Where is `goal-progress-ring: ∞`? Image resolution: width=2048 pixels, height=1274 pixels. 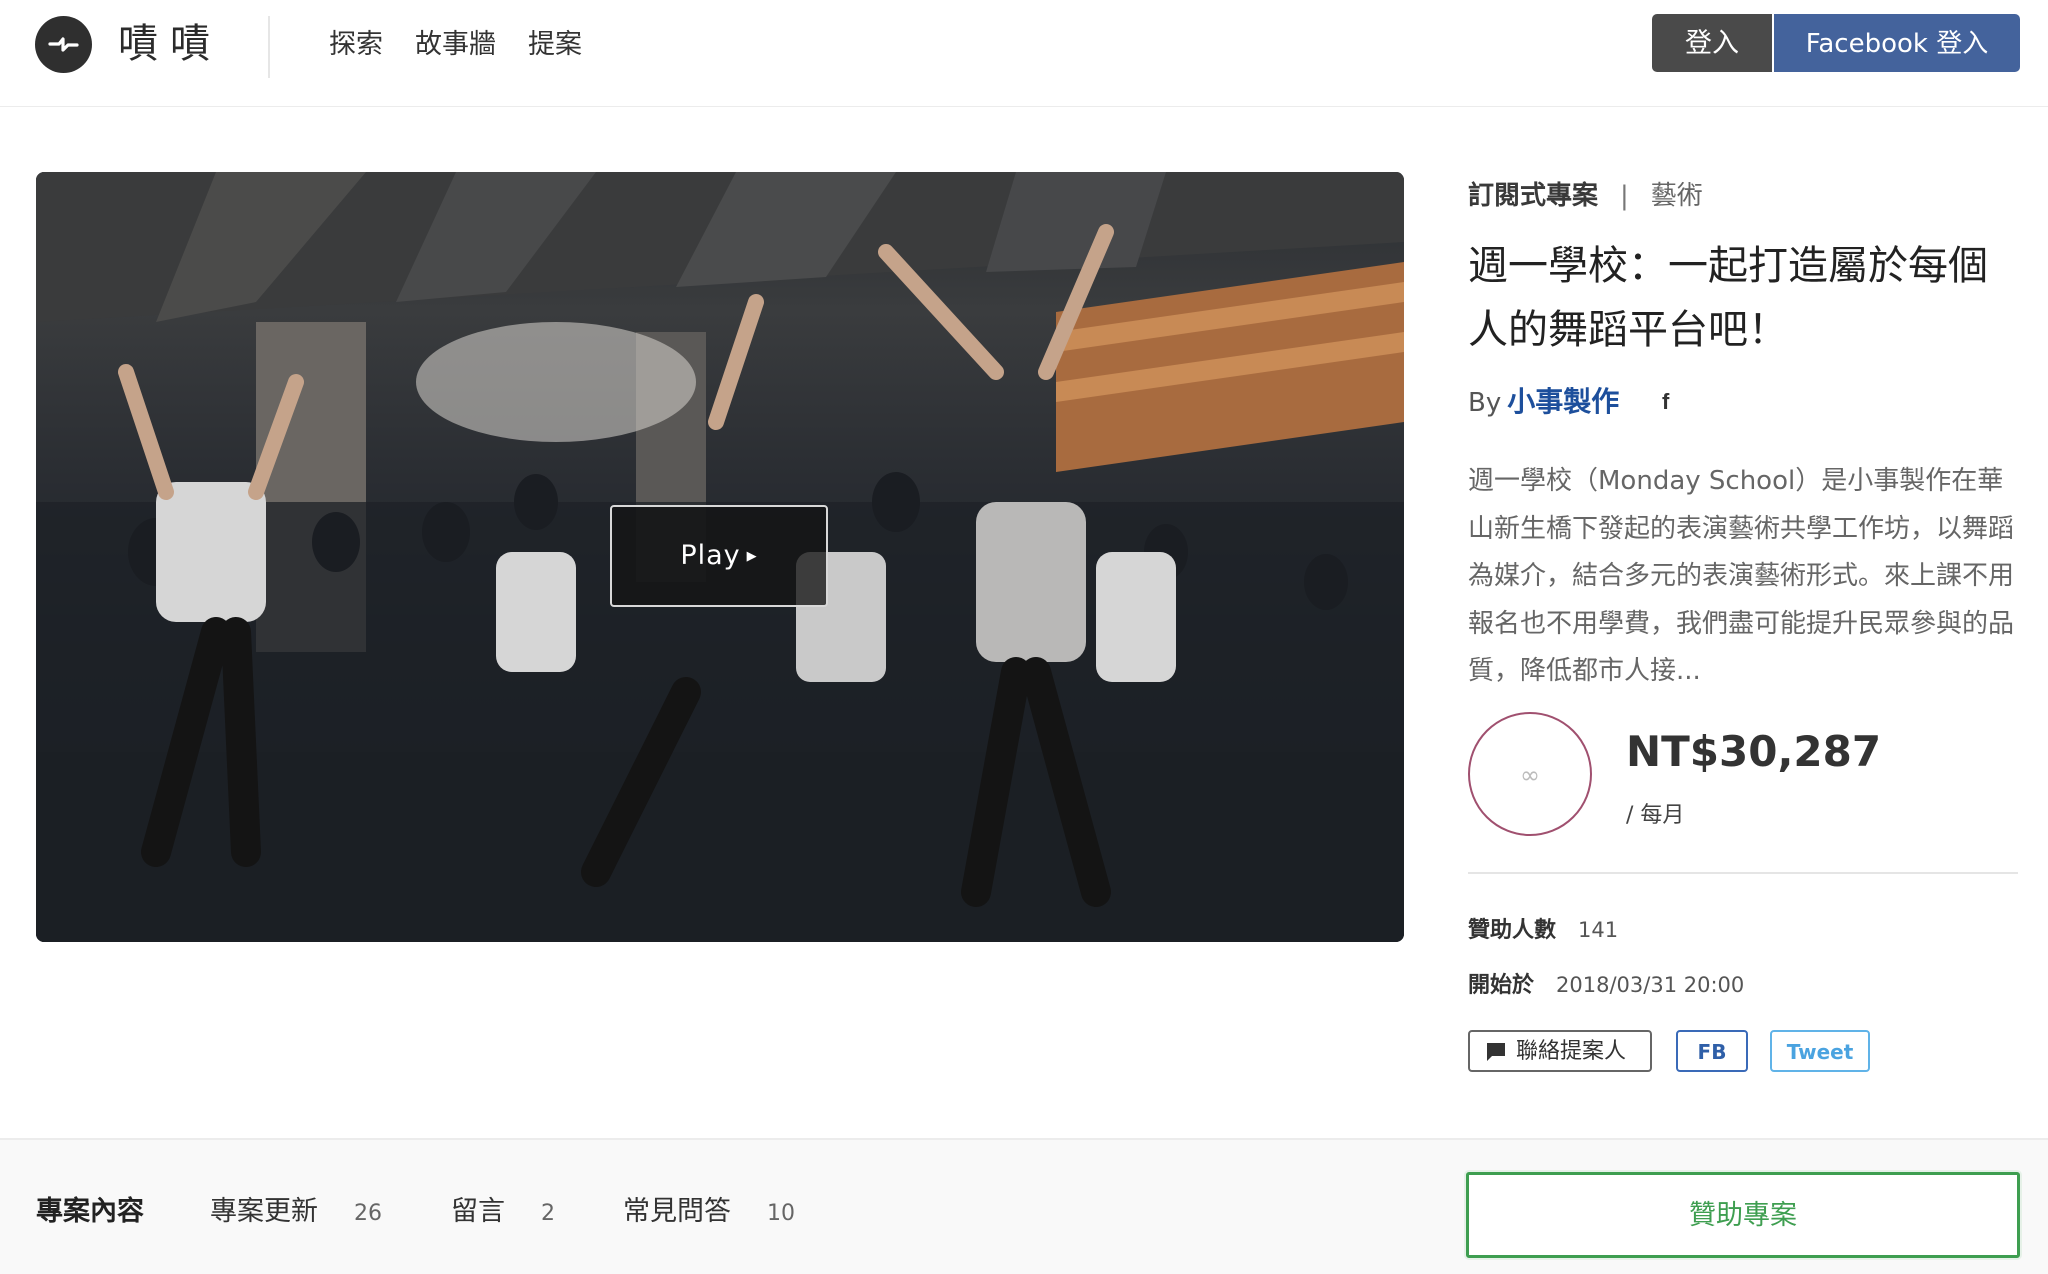
goal-progress-ring: ∞ is located at coordinates (1530, 774).